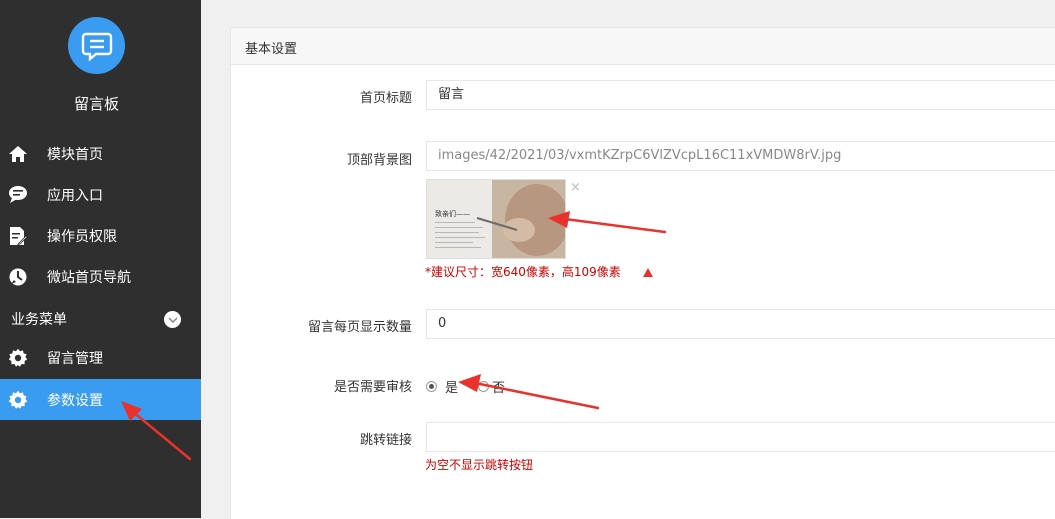 The width and height of the screenshot is (1055, 519). I want to click on sidebar-section-business-menu: 业务菜单, so click(100, 319).